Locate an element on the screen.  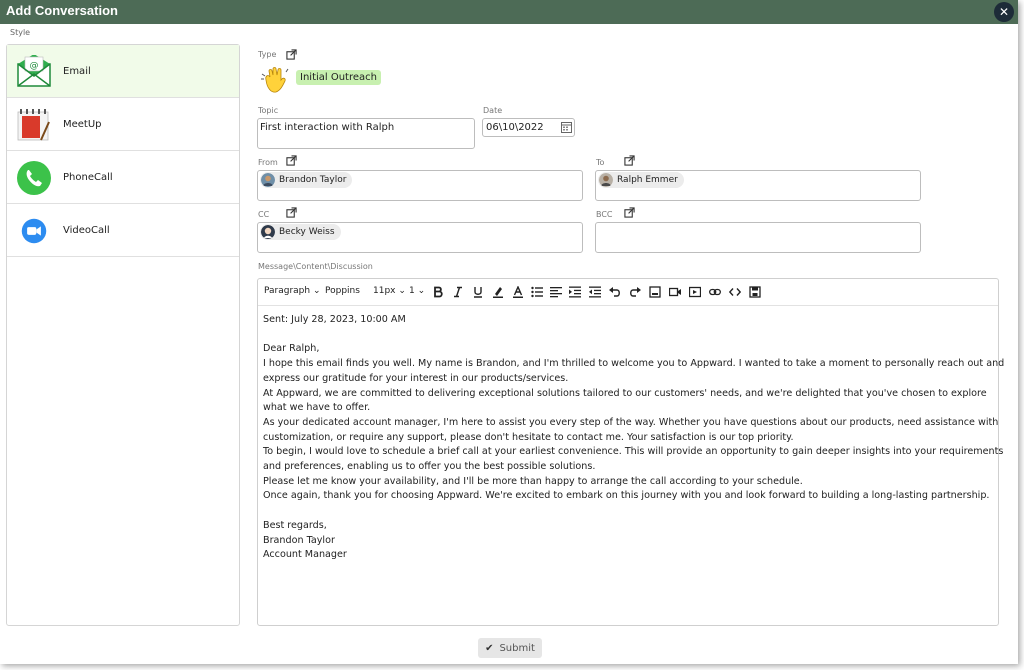
underline-icon is located at coordinates (478, 292).